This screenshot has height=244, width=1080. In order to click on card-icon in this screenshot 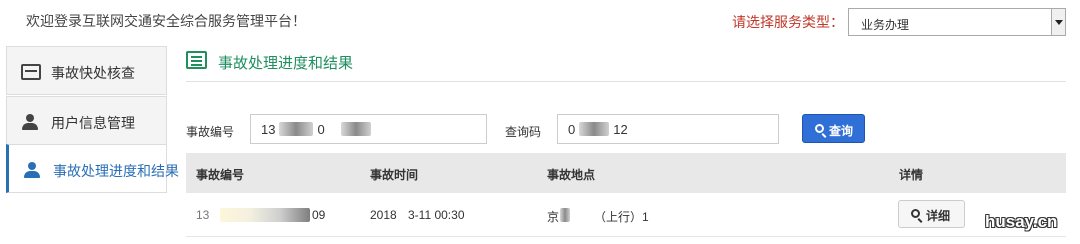, I will do `click(31, 72)`.